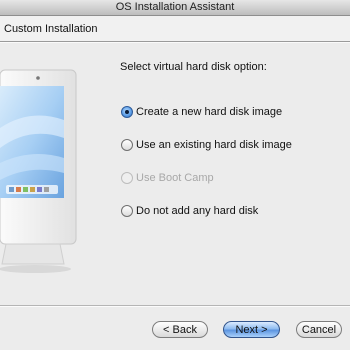 The width and height of the screenshot is (350, 350). Describe the element at coordinates (127, 178) in the screenshot. I see `radio-boot-camp` at that location.